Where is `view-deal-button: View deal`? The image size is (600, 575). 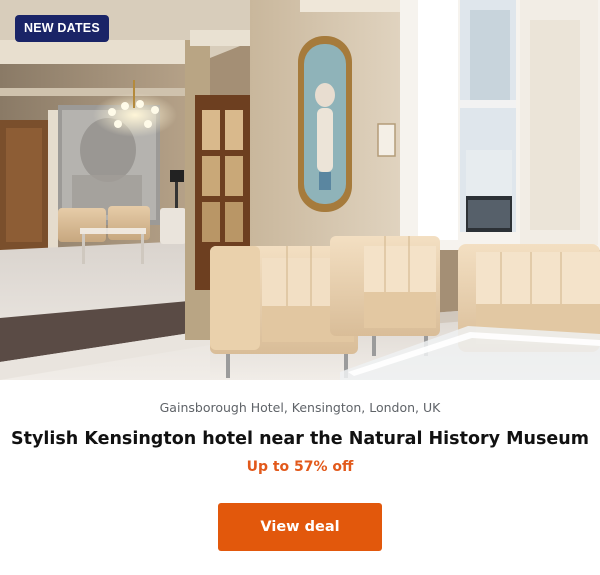
view-deal-button: View deal is located at coordinates (300, 527).